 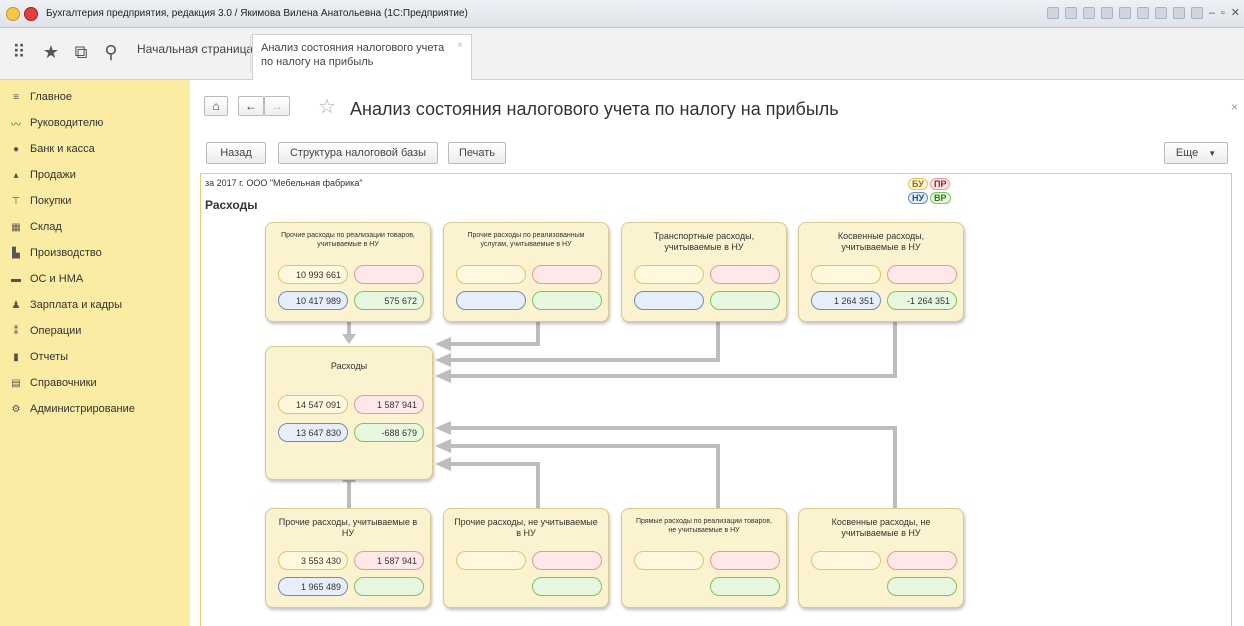 I want to click on favorites-star-icon: ★, so click(x=51, y=52).